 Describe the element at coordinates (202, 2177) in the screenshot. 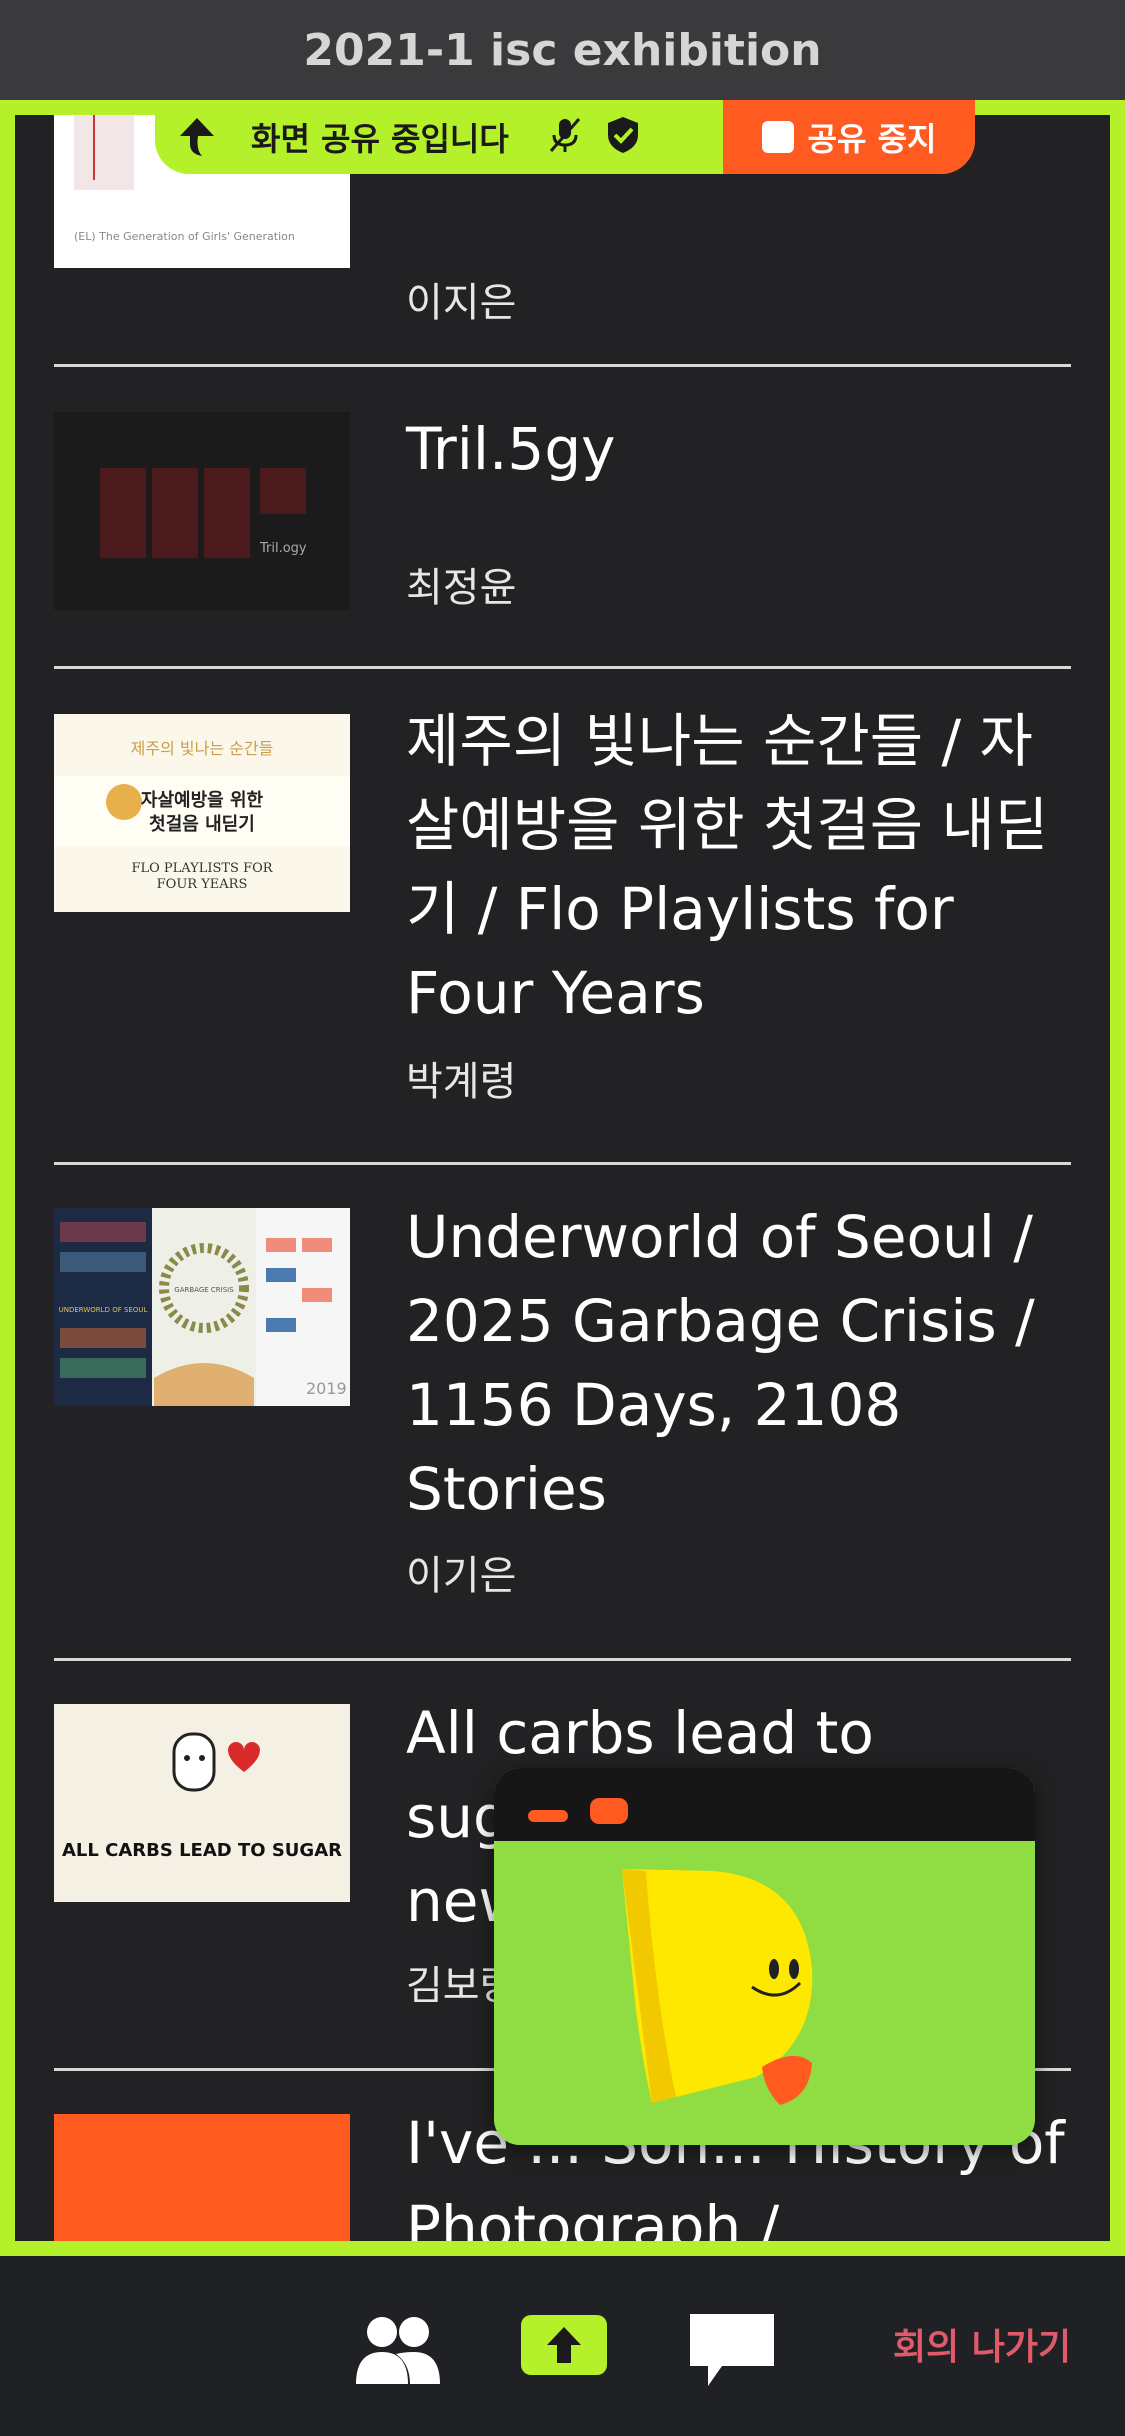

I see `project-thumbnail` at that location.